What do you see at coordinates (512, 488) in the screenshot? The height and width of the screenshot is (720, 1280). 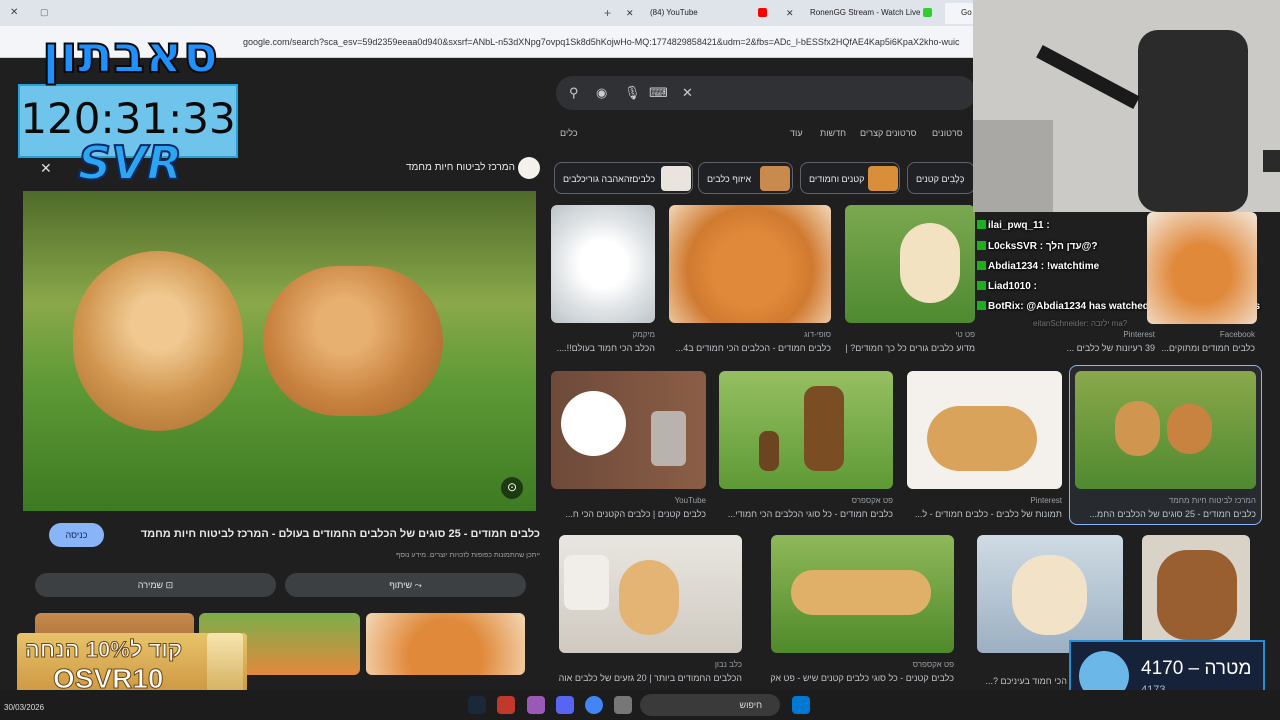 I see `lens-search-icon: ⊙` at bounding box center [512, 488].